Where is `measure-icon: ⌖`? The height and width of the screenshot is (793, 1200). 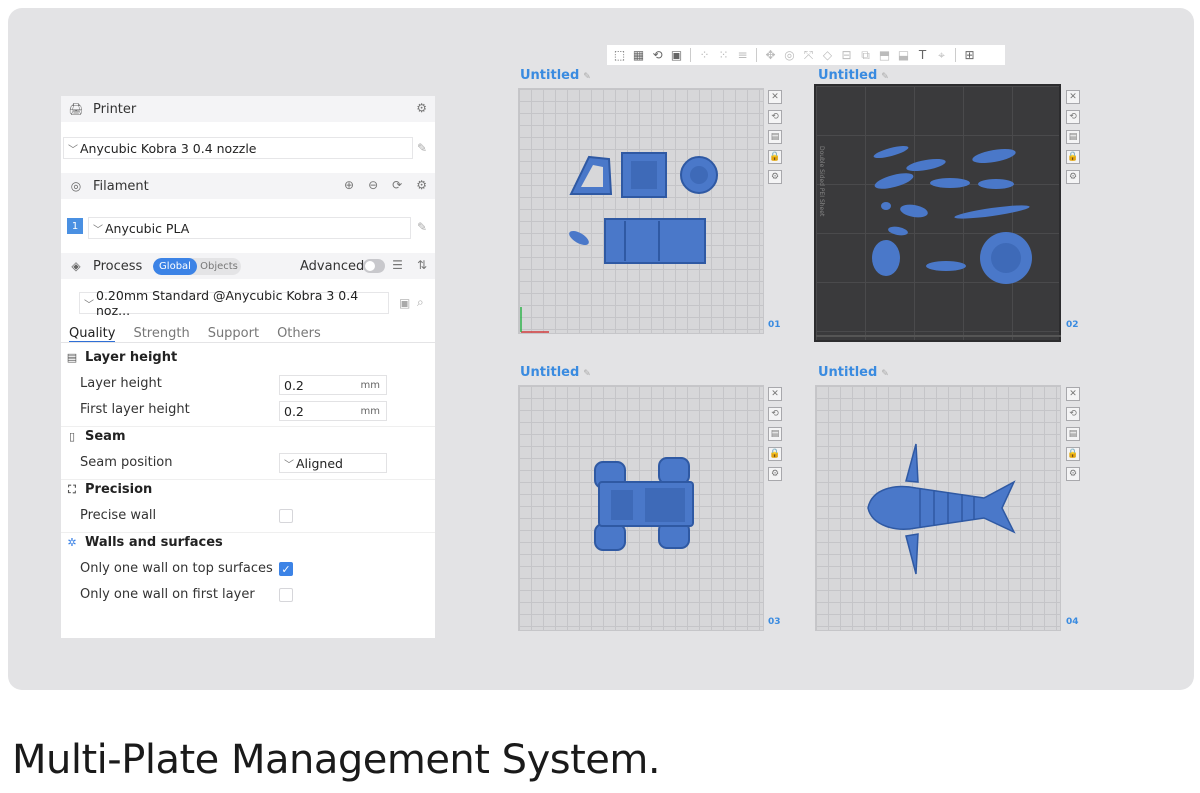
measure-icon: ⌖ is located at coordinates (941, 55).